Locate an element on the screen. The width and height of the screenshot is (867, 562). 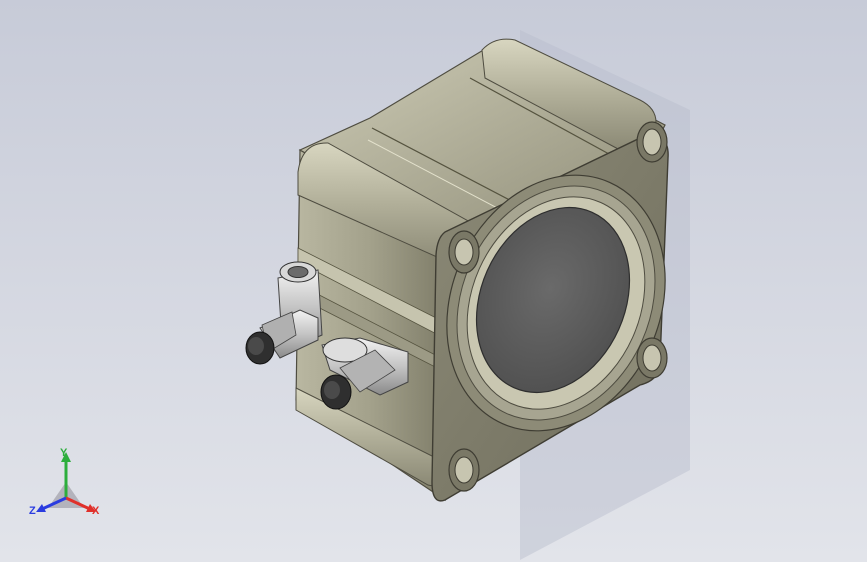
view-orientation-triad: Y X Z is located at coordinates (66, 485).